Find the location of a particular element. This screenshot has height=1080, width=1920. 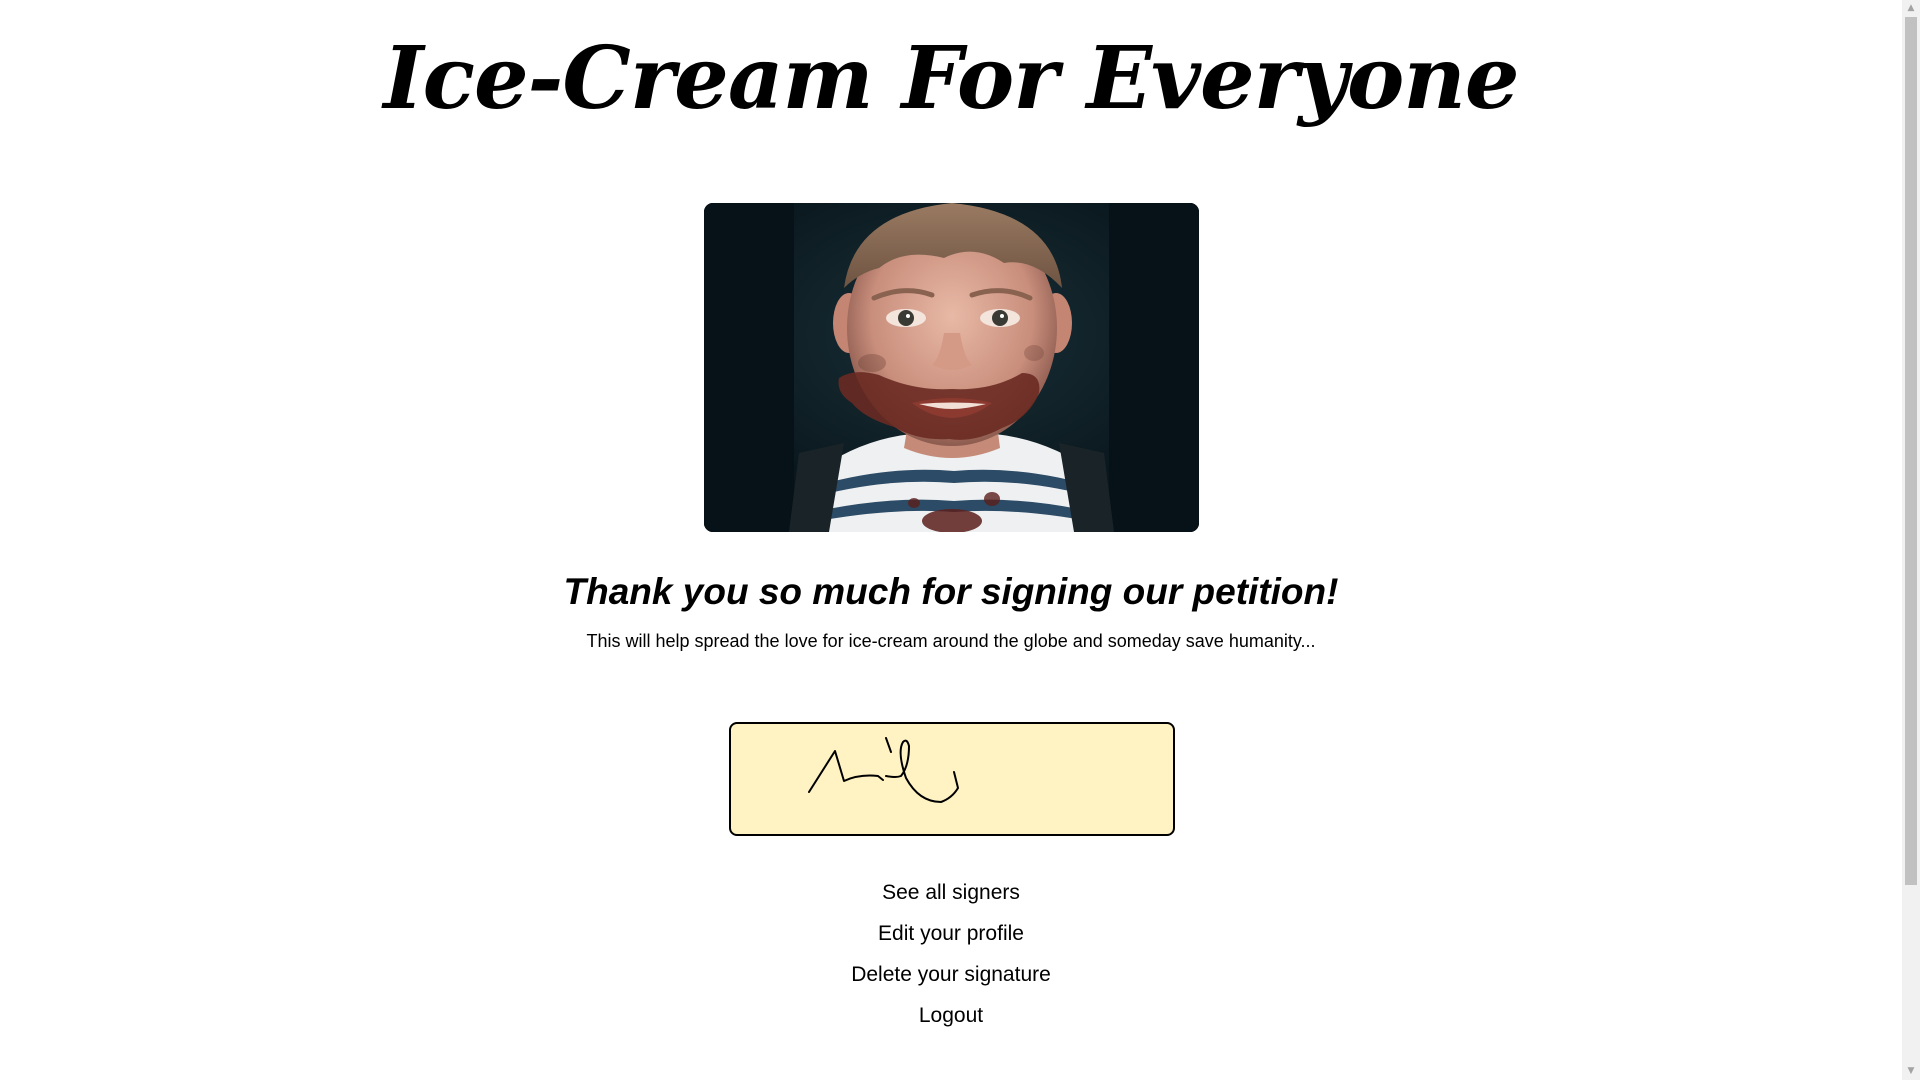

vertical-scrollbar: ▲ ▼ is located at coordinates (1911, 540).